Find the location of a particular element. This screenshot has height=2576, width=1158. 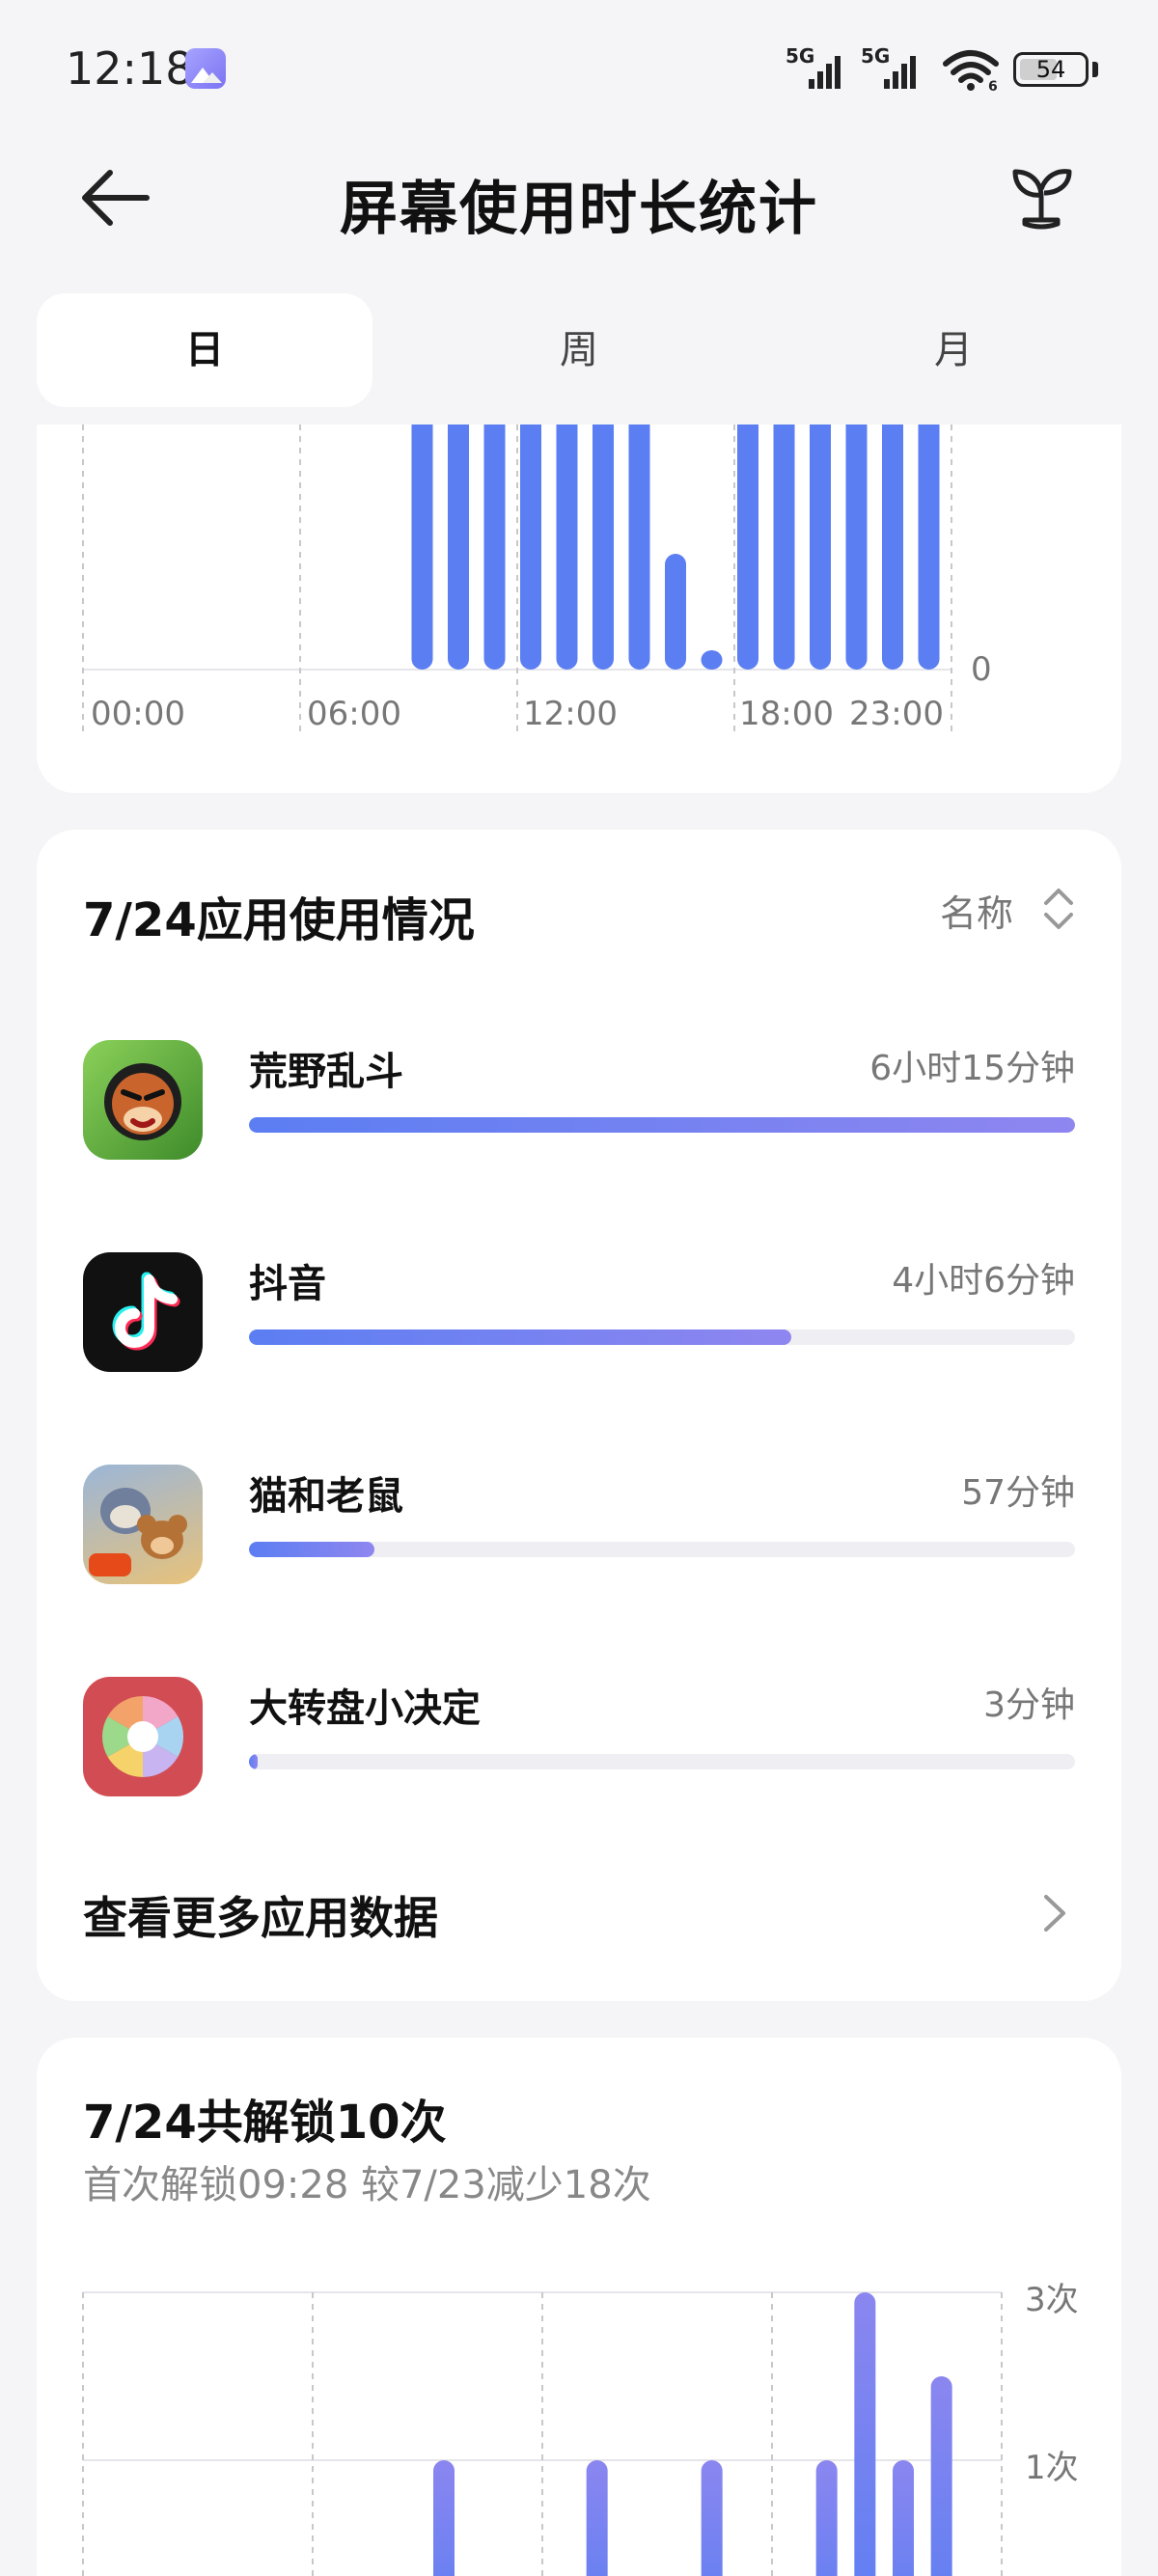

x-tick-1800: 18:00 is located at coordinates (786, 714).